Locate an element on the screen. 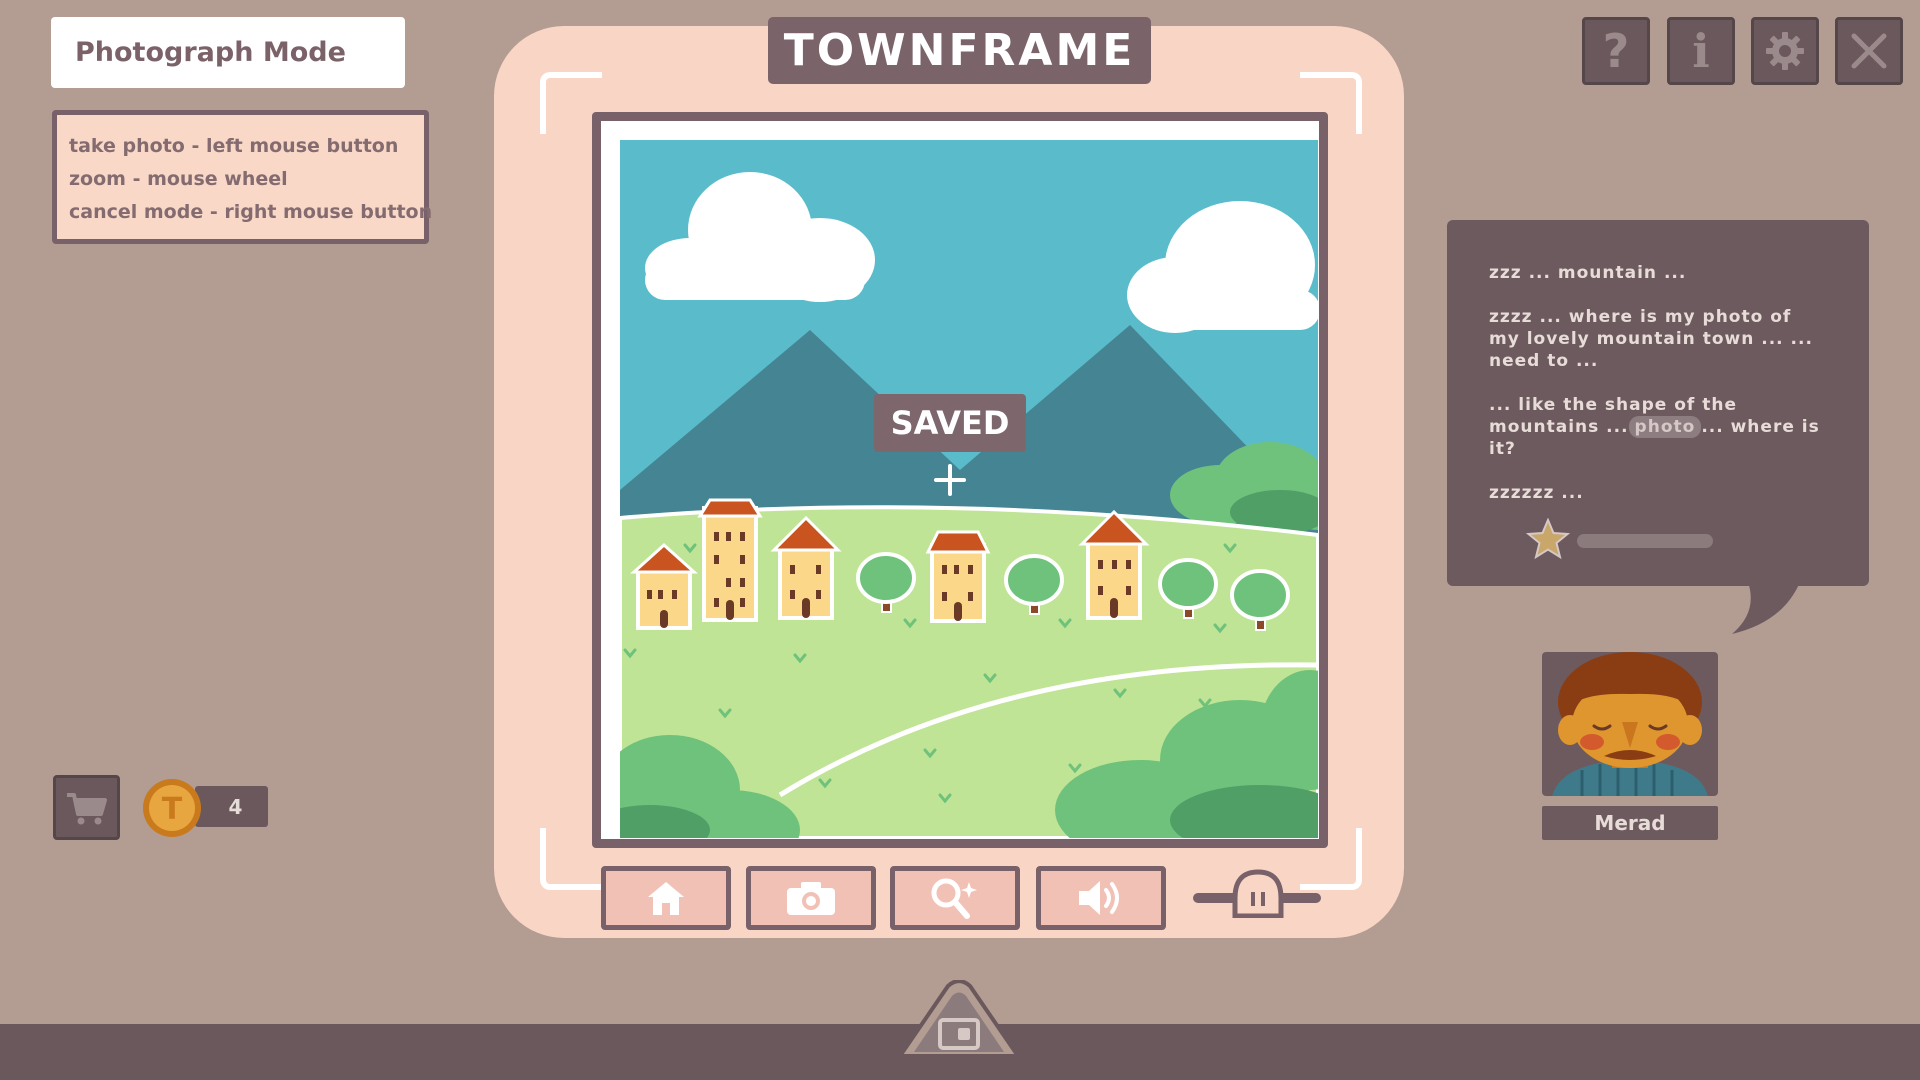 Image resolution: width=1920 pixels, height=1080 pixels. info-icon: i is located at coordinates (1701, 51).